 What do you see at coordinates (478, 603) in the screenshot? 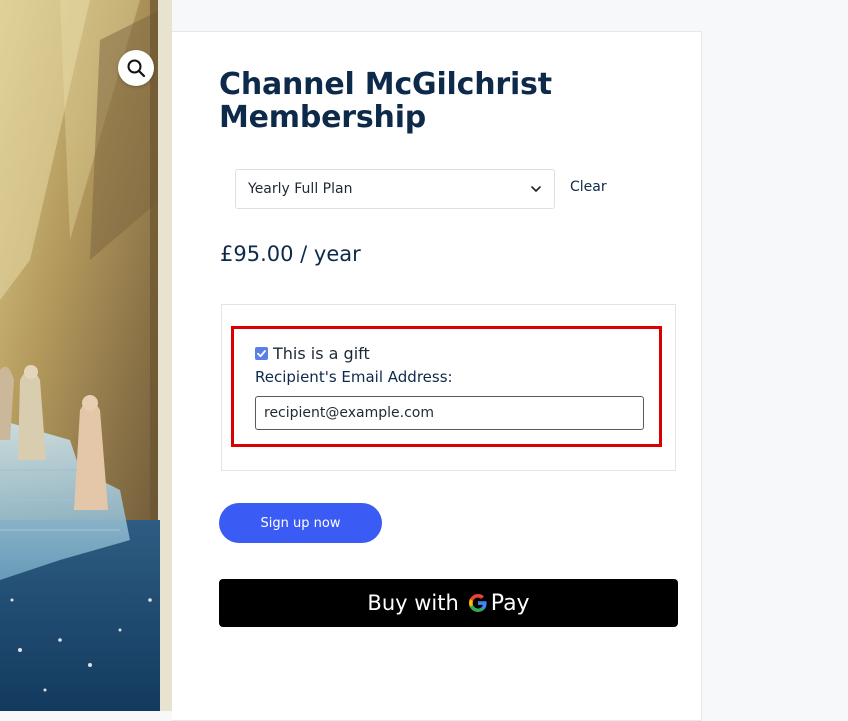
I see `google-g-icon` at bounding box center [478, 603].